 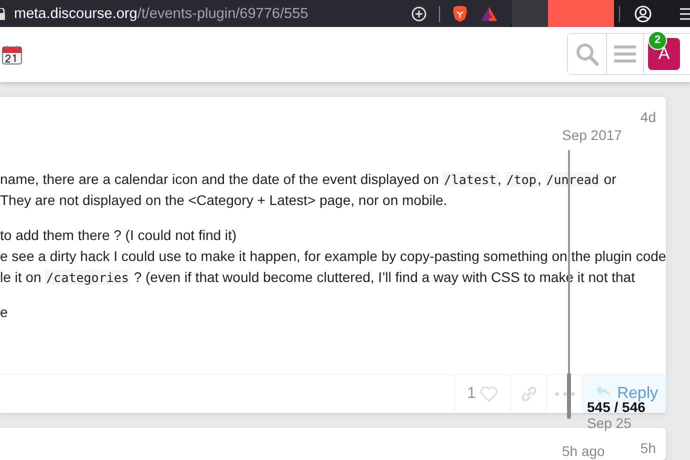 What do you see at coordinates (564, 394) in the screenshot?
I see `more-icon` at bounding box center [564, 394].